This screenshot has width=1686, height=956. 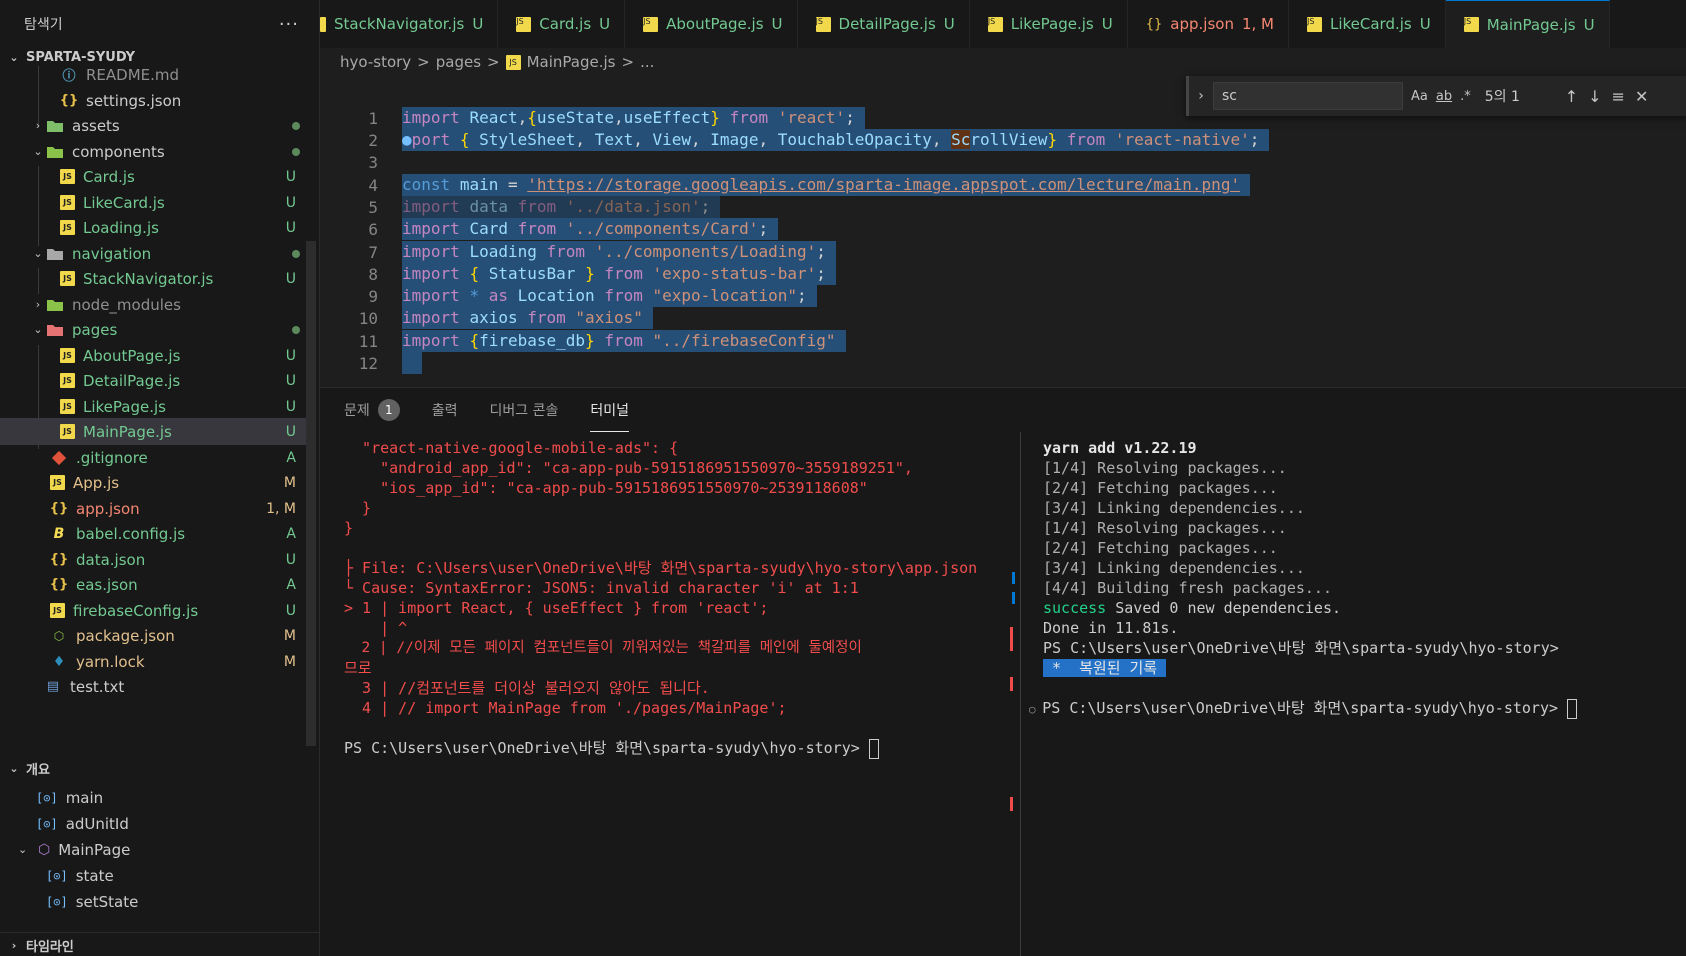 I want to click on folder-pages: ⌄ pages, so click(x=153, y=329).